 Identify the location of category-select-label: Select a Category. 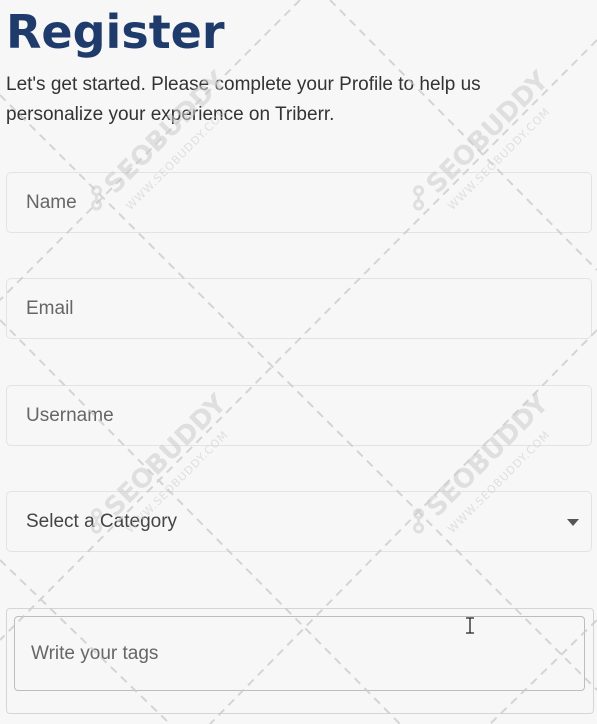
(102, 521).